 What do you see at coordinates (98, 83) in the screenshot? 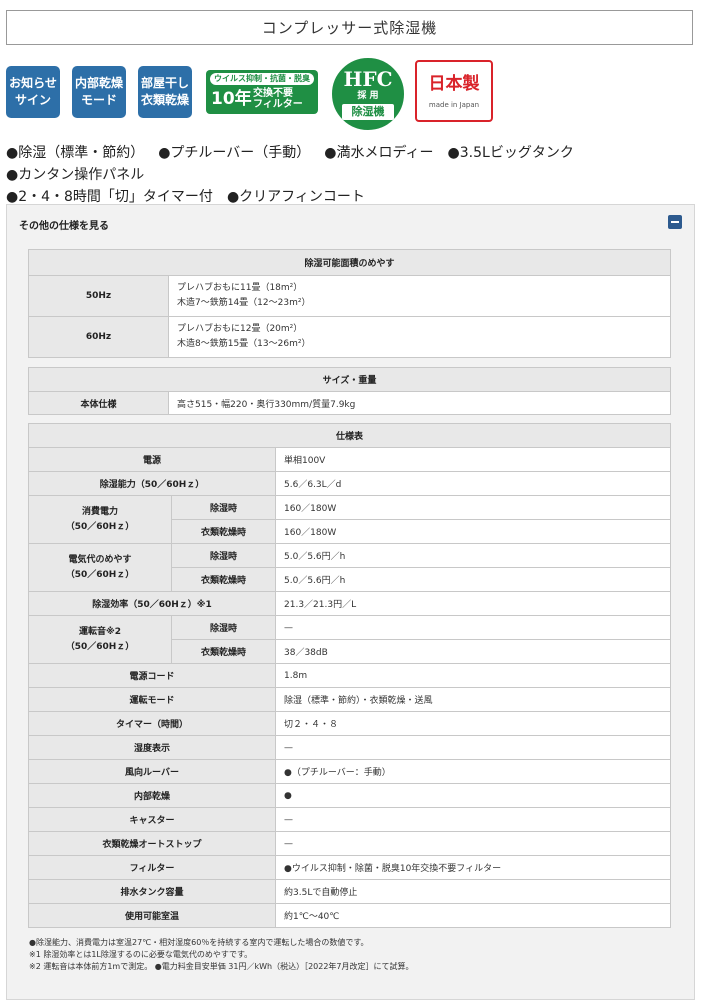
I see `badge-line: 内部乾燥` at bounding box center [98, 83].